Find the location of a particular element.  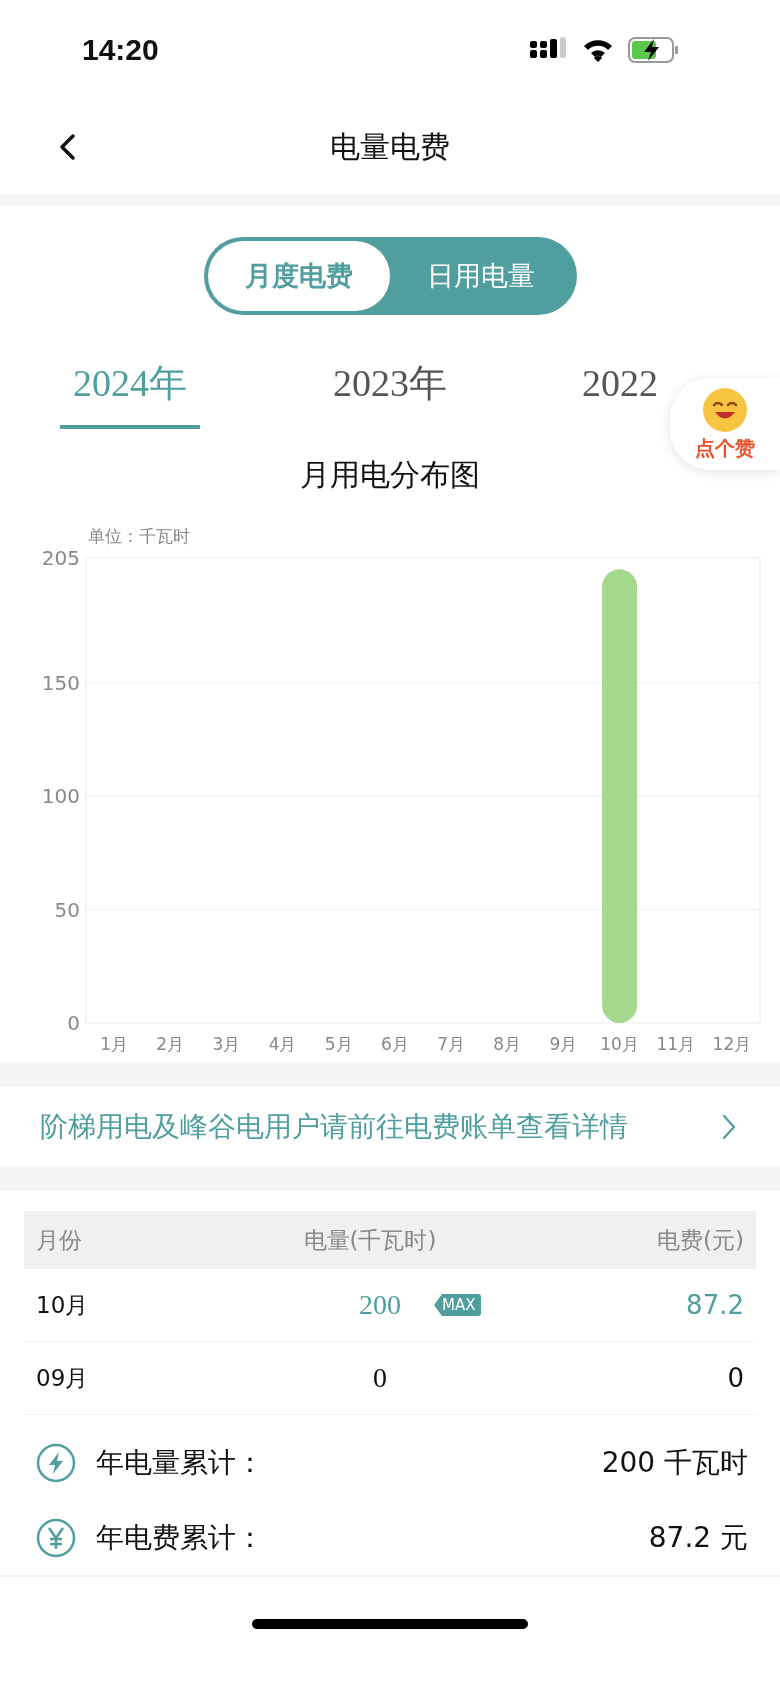

notice-link: 阶梯用电及峰谷电用户请前往电费账单查看详情 is located at coordinates (390, 1127).